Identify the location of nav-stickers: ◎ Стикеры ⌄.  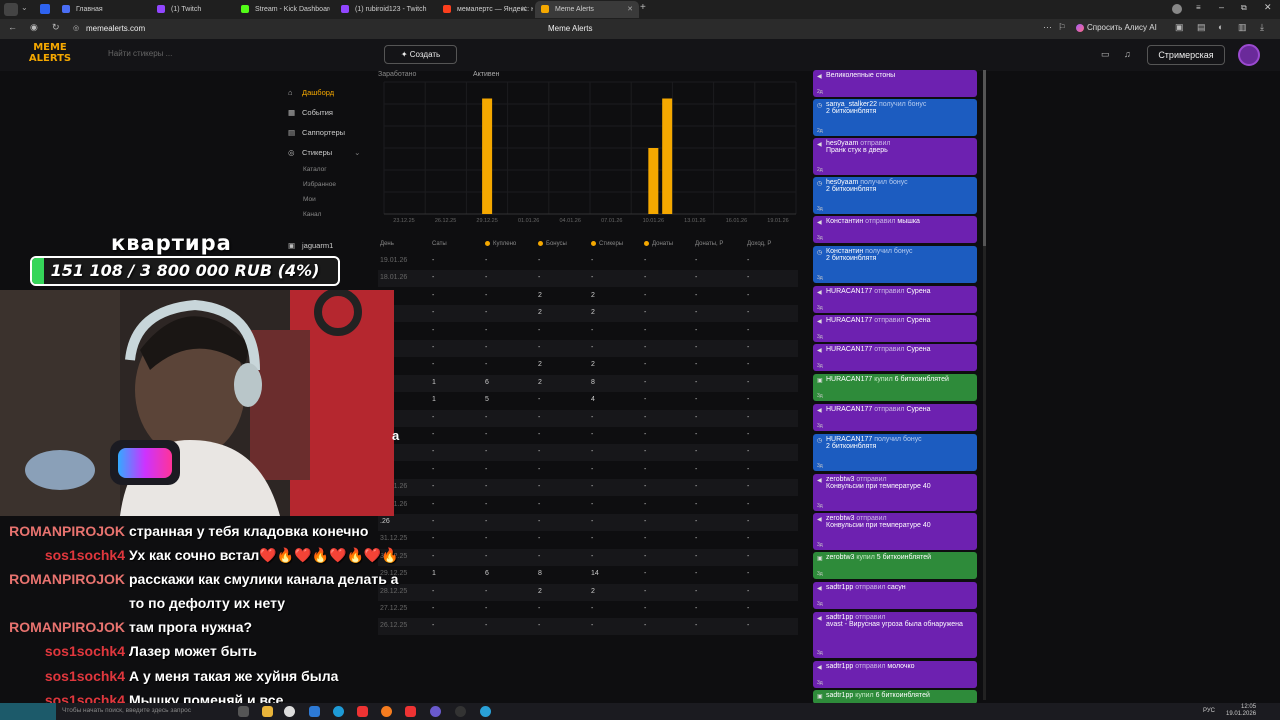
(324, 152).